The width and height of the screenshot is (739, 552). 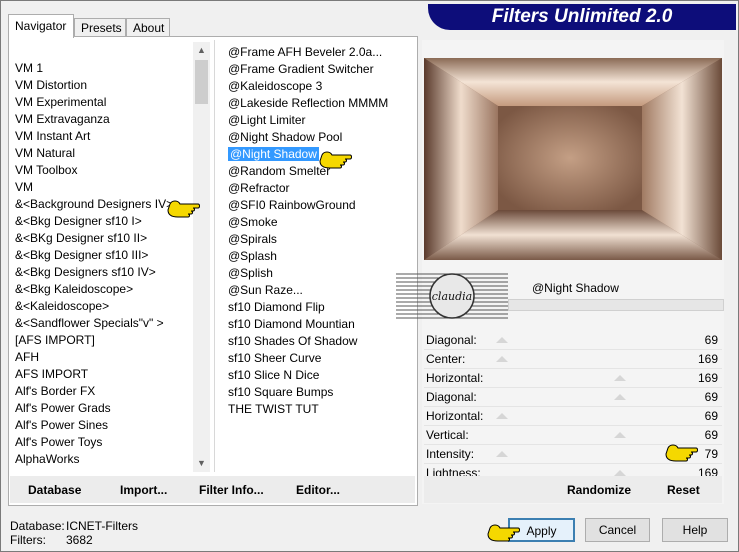 What do you see at coordinates (320, 324) in the screenshot?
I see `filter-item: sf10 Diamond Mountian` at bounding box center [320, 324].